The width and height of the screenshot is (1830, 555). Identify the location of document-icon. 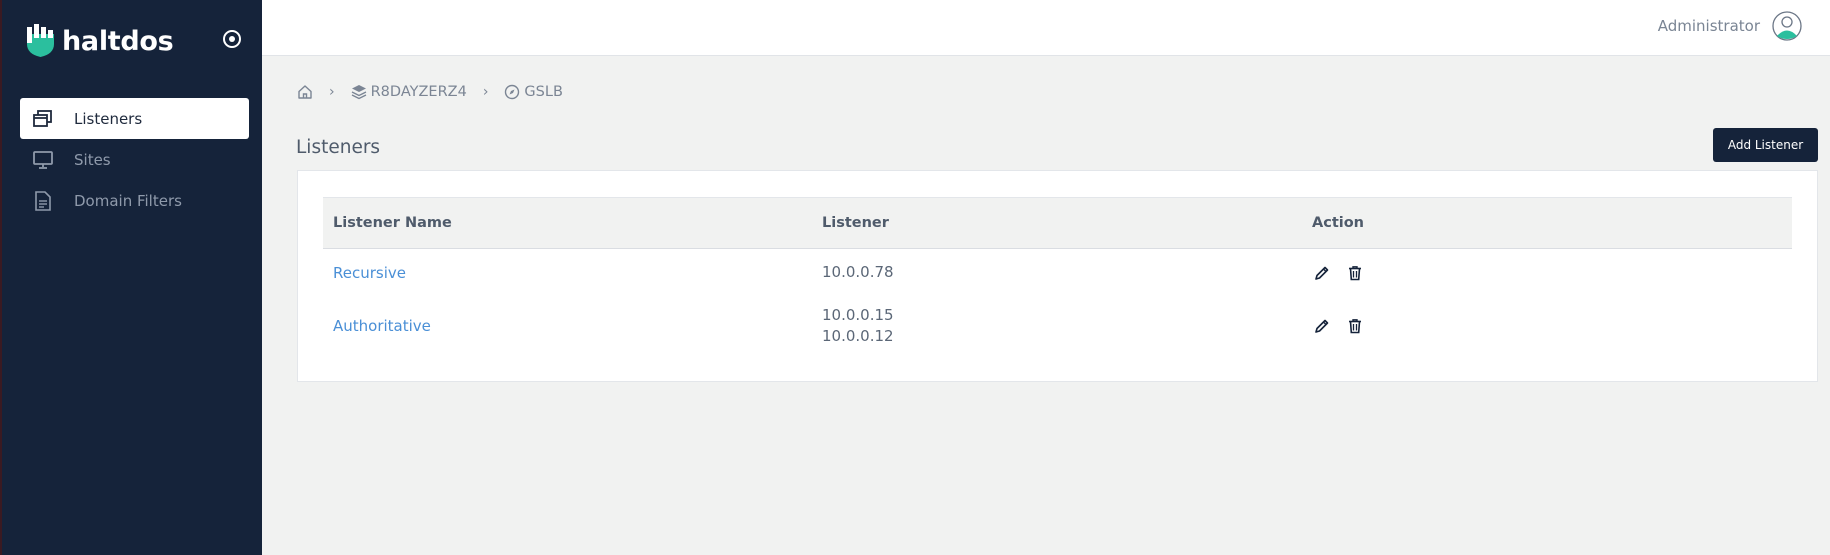
(43, 201).